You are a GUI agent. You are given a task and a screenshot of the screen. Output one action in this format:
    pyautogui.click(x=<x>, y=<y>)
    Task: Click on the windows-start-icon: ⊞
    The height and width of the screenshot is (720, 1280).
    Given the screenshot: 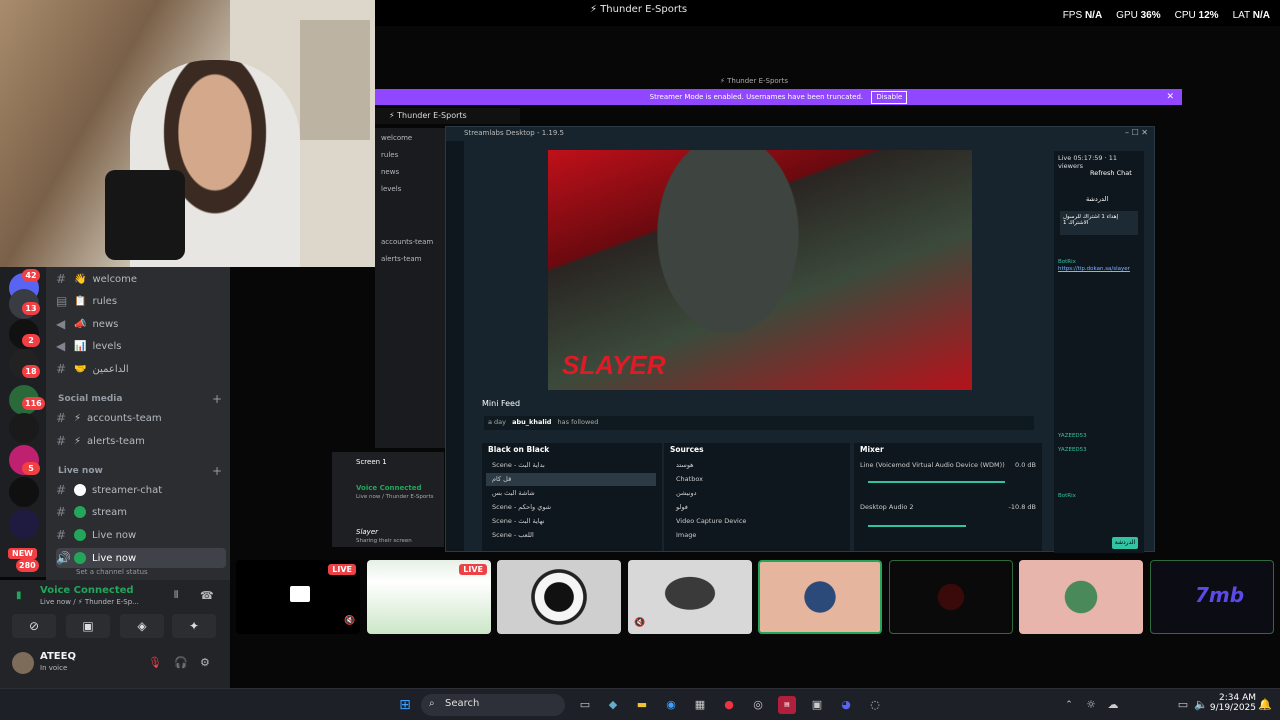 What is the action you would take?
    pyautogui.click(x=405, y=705)
    